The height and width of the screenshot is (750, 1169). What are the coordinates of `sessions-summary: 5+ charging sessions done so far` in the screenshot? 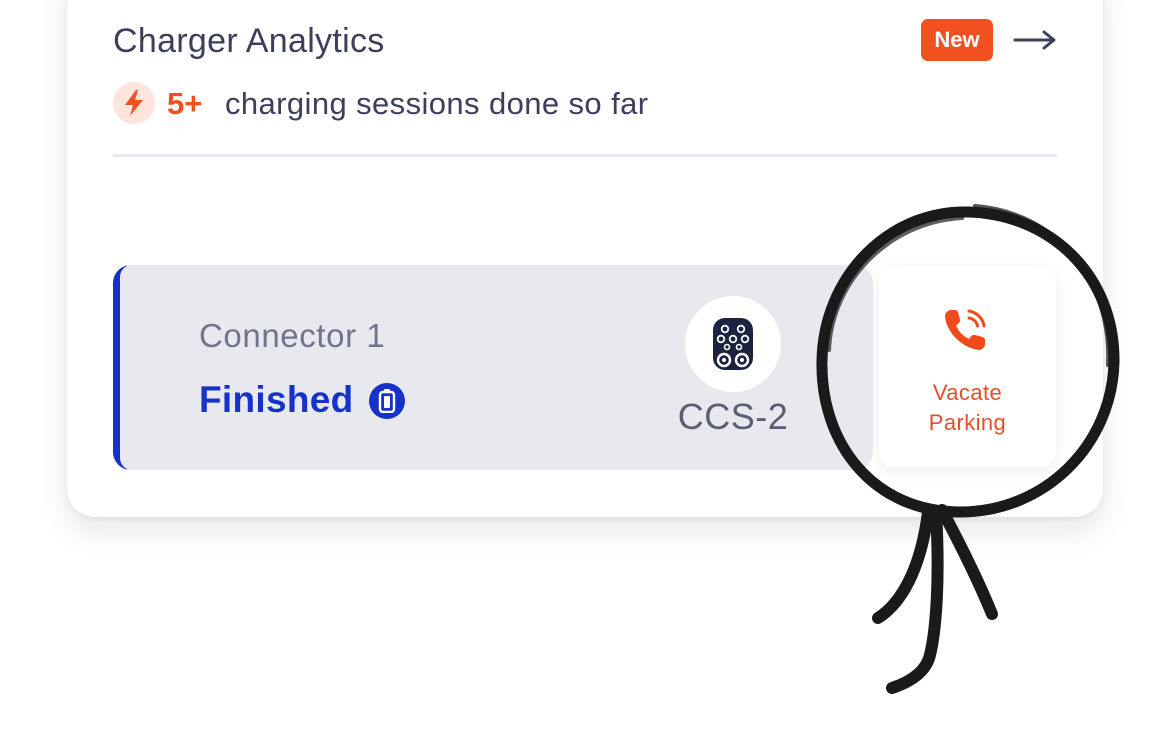 It's located at (463, 102).